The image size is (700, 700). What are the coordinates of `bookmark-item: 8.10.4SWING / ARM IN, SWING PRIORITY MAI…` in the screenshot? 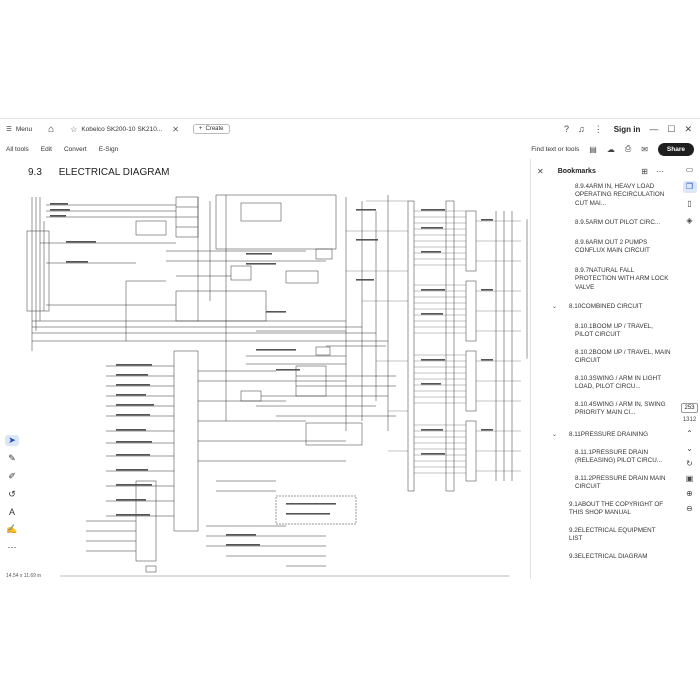 It's located at (623, 409).